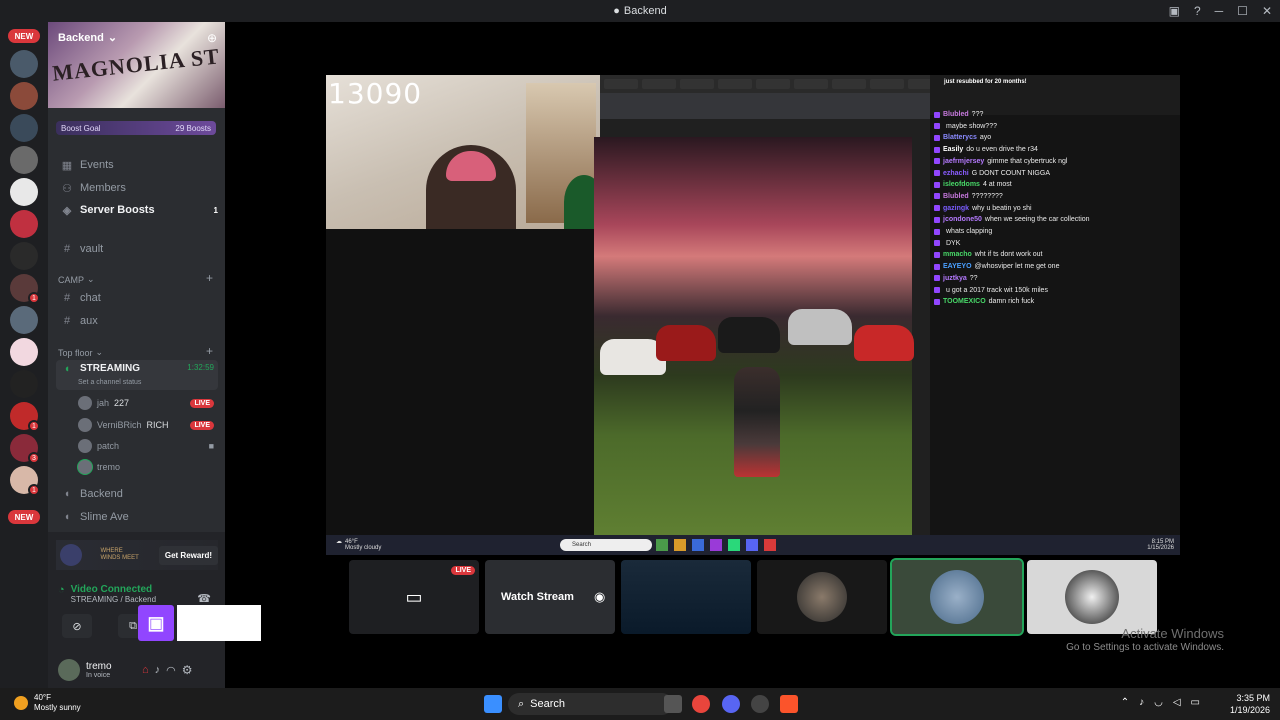 This screenshot has width=1280, height=720. What do you see at coordinates (109, 382) in the screenshot?
I see `channel-status: Set a channel status` at bounding box center [109, 382].